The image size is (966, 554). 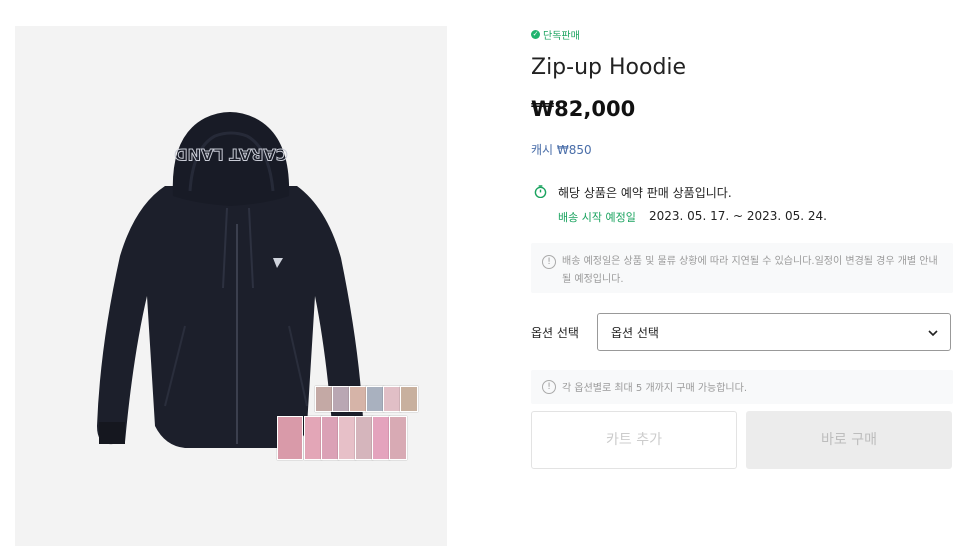 What do you see at coordinates (774, 332) in the screenshot?
I see `option-select: 옵션 선택` at bounding box center [774, 332].